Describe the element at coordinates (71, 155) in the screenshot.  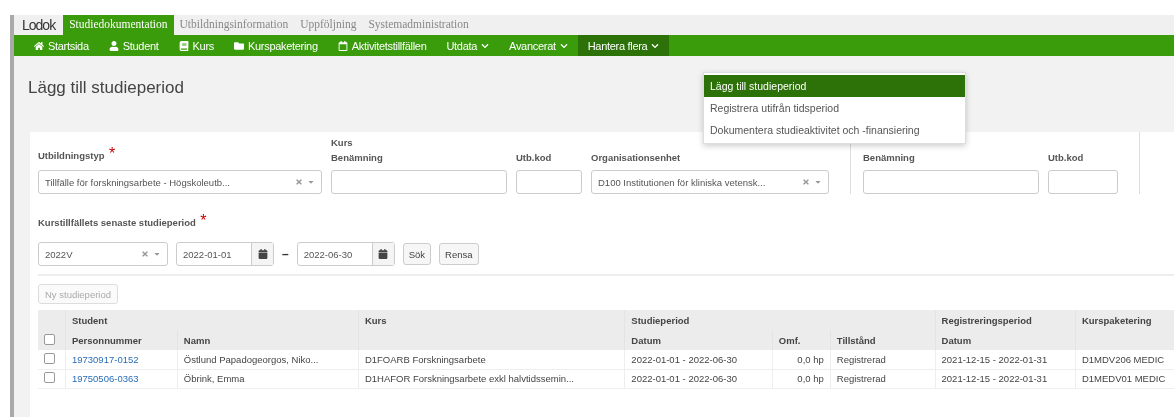
I see `field-label: Utbildningstyp` at that location.